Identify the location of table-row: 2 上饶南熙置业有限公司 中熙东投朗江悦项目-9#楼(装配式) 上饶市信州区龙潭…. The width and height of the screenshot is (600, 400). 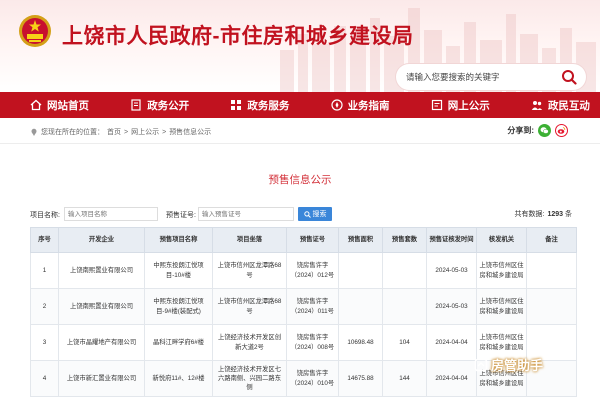
(303, 306).